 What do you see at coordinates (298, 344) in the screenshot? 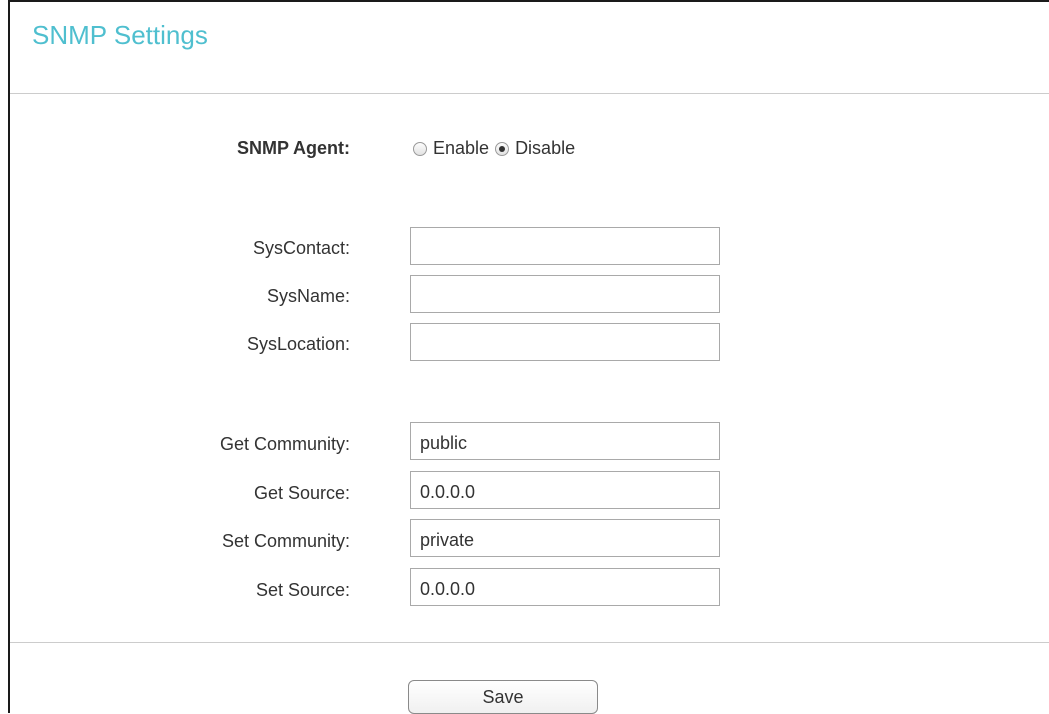
I see `syslocation-label: SysLocation:` at bounding box center [298, 344].